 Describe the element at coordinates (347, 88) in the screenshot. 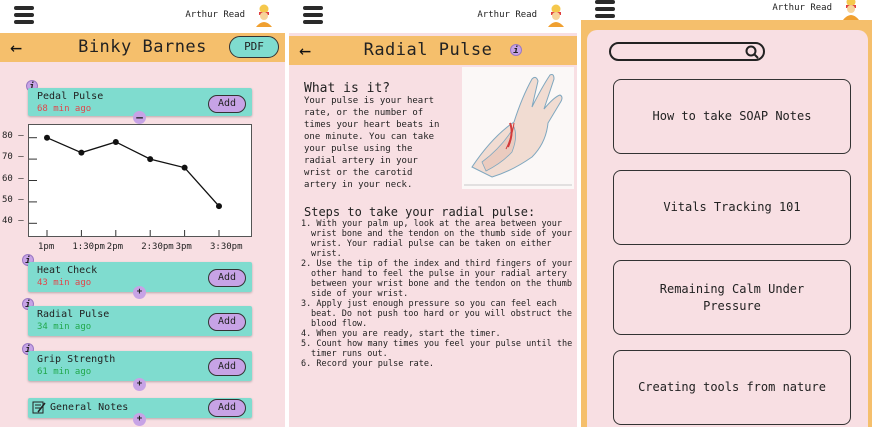

I see `what-heading: What is it?` at that location.